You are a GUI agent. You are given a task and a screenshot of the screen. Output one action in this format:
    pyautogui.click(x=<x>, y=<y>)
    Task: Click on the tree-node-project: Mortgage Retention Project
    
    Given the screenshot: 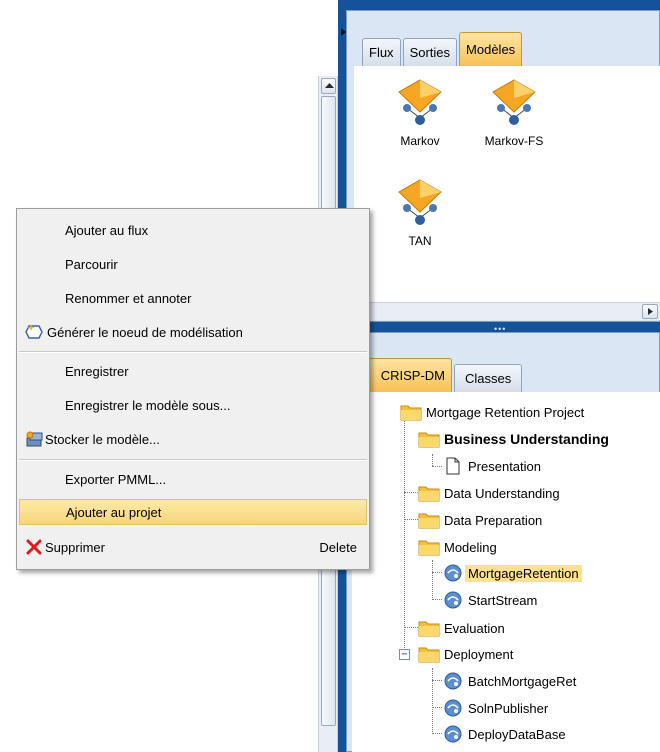 What is the action you would take?
    pyautogui.click(x=492, y=412)
    